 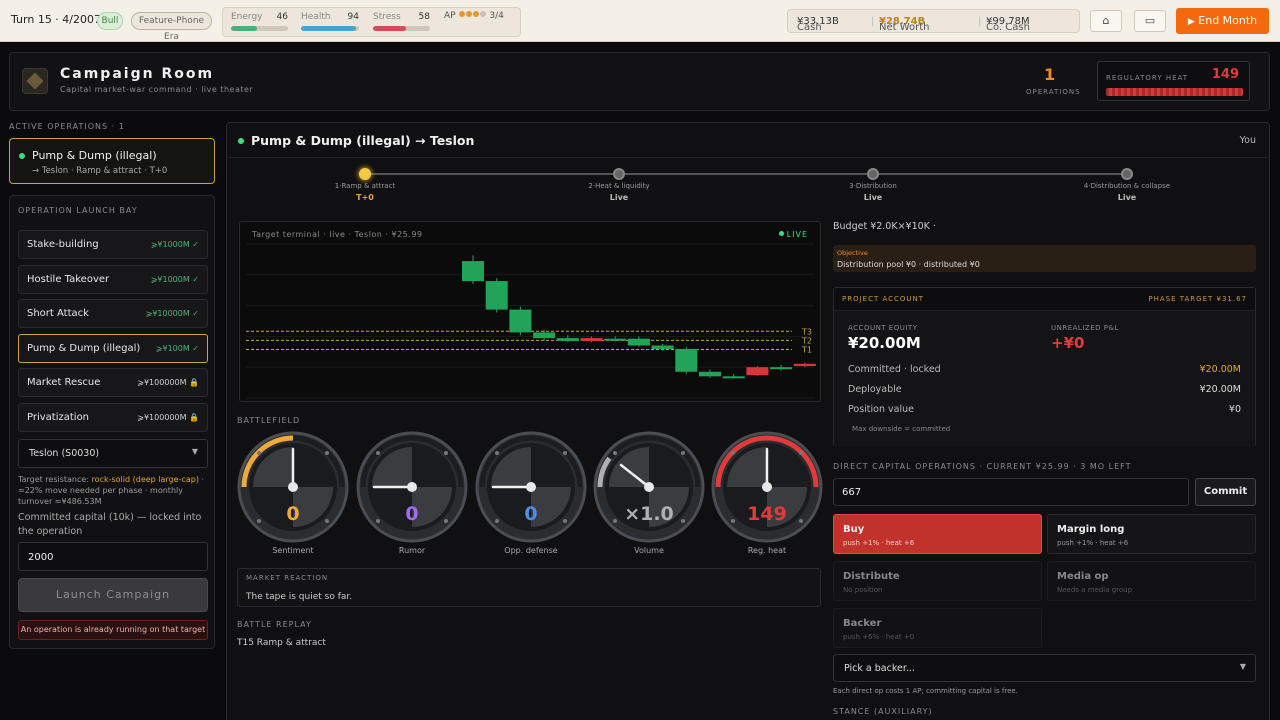 What do you see at coordinates (401, 21) in the screenshot?
I see `stat-stress: Stress 58` at bounding box center [401, 21].